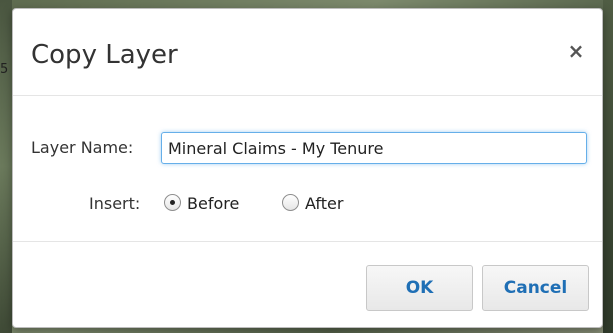 The width and height of the screenshot is (613, 333). What do you see at coordinates (213, 203) in the screenshot?
I see `insert-before-label: Before` at bounding box center [213, 203].